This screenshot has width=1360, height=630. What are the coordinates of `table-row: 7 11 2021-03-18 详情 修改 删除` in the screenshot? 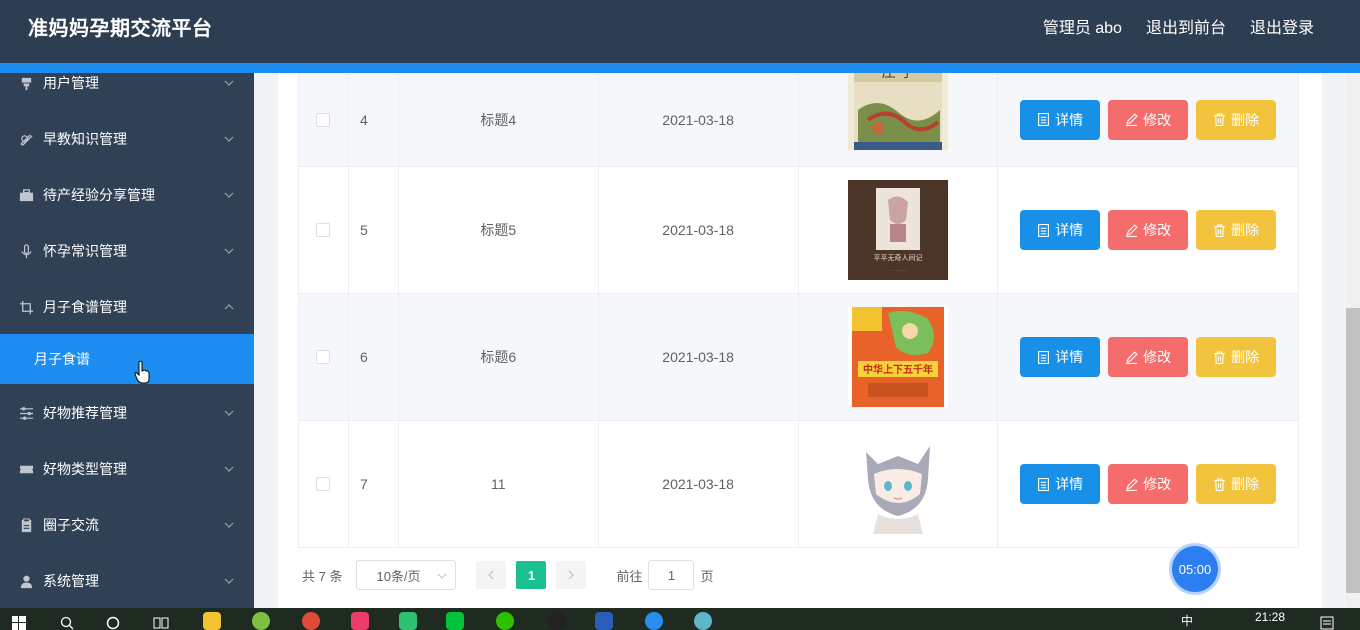 It's located at (798, 483).